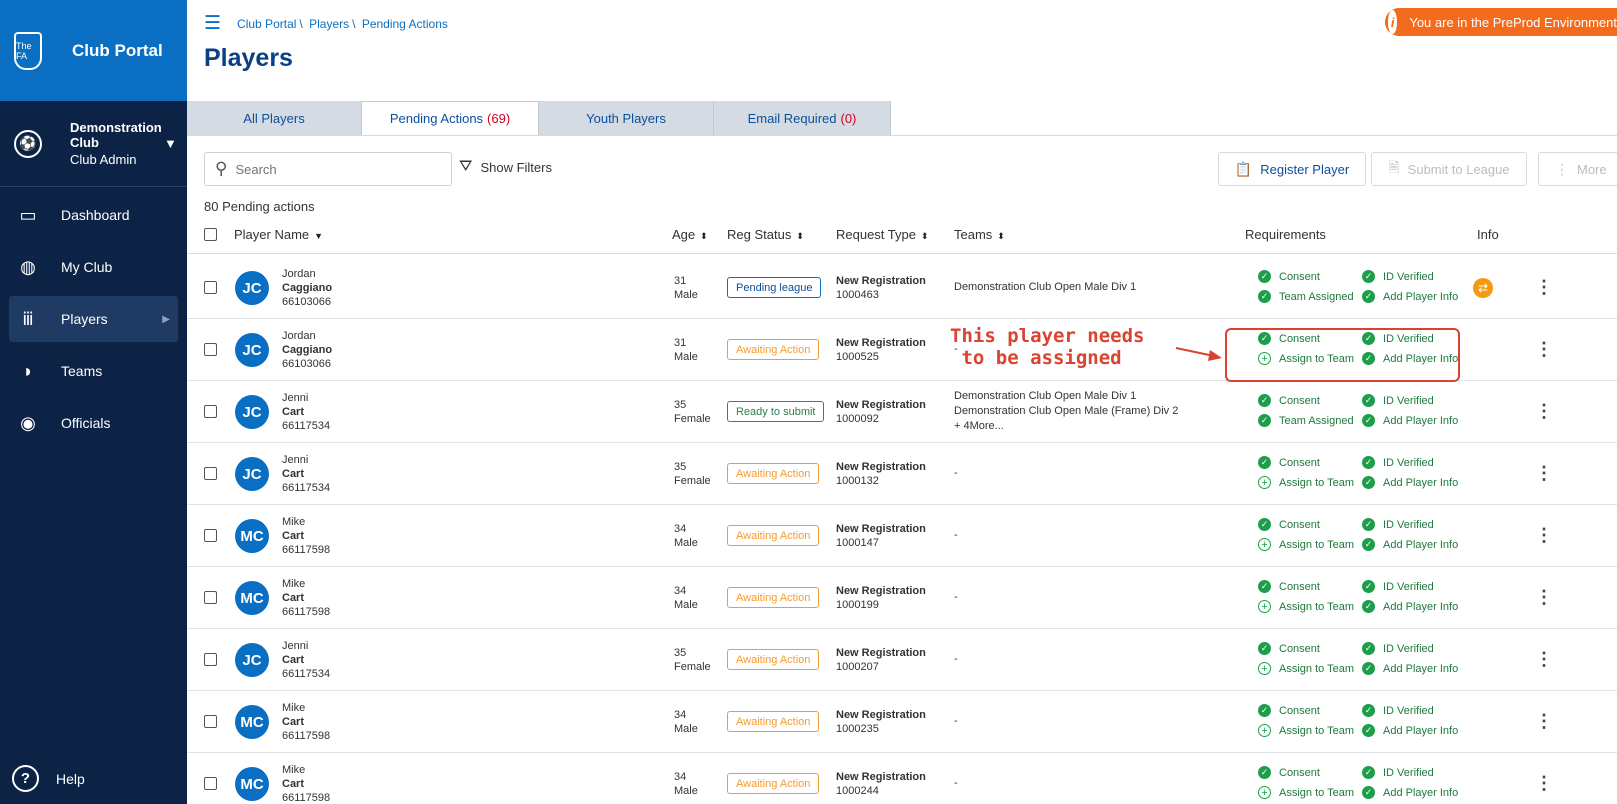 The image size is (1617, 804). Describe the element at coordinates (1292, 169) in the screenshot. I see `register-player-button: 📋 Register Player` at that location.